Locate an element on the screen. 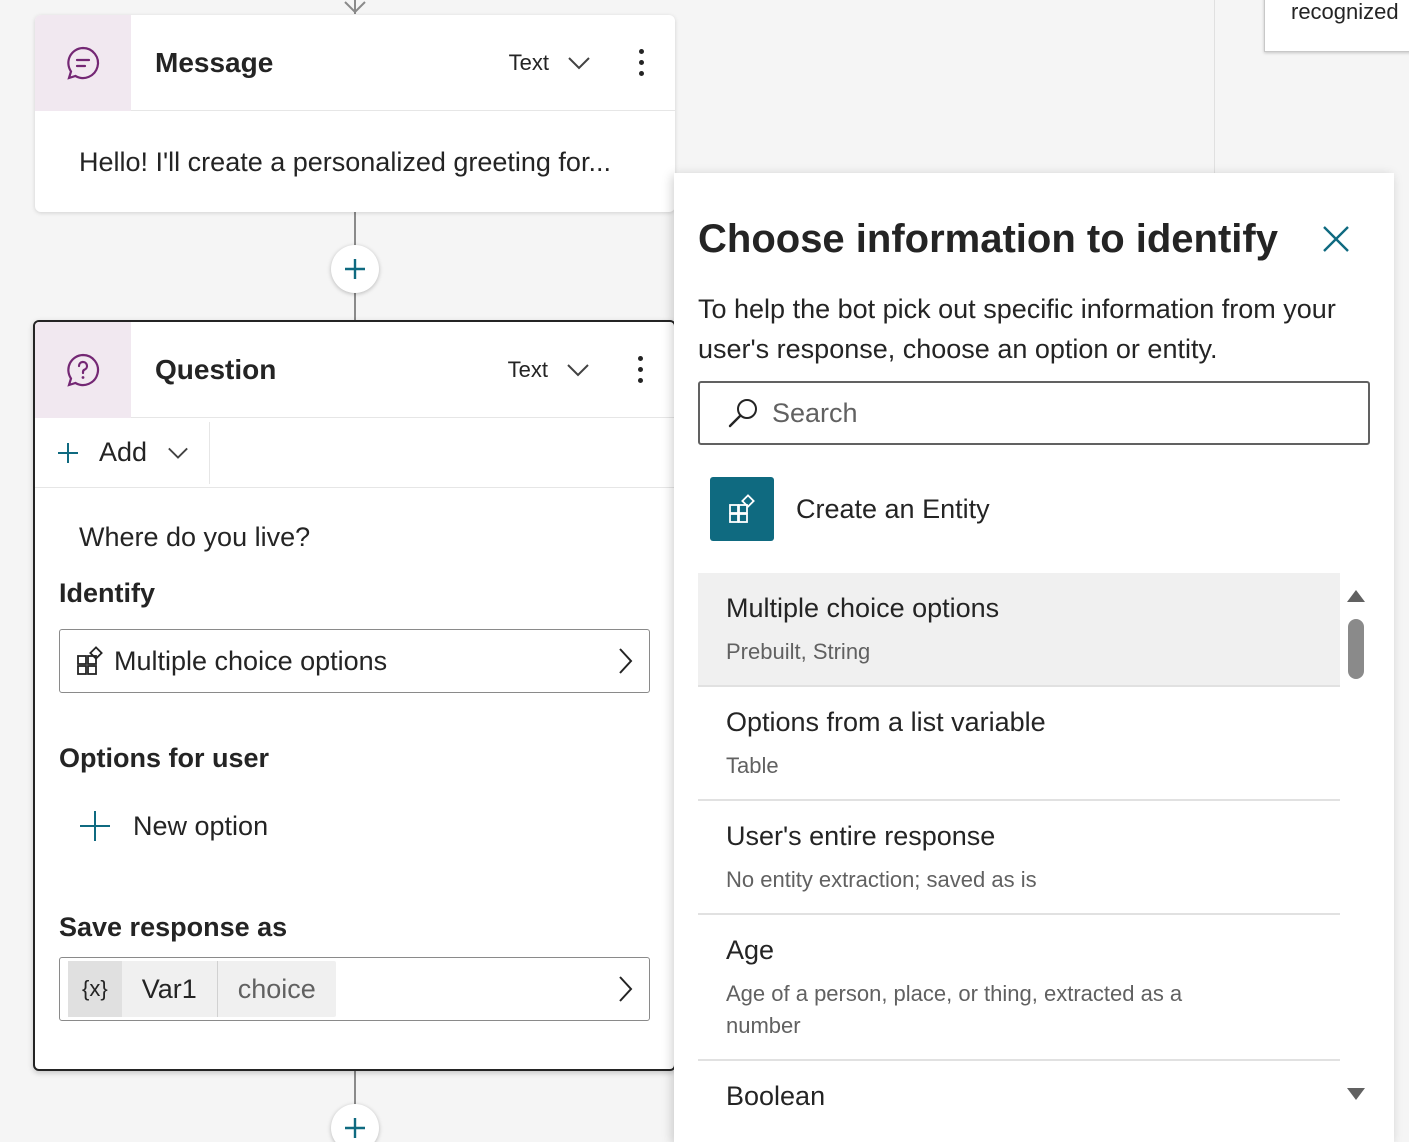 The image size is (1409, 1142). question-bubble-icon is located at coordinates (83, 370).